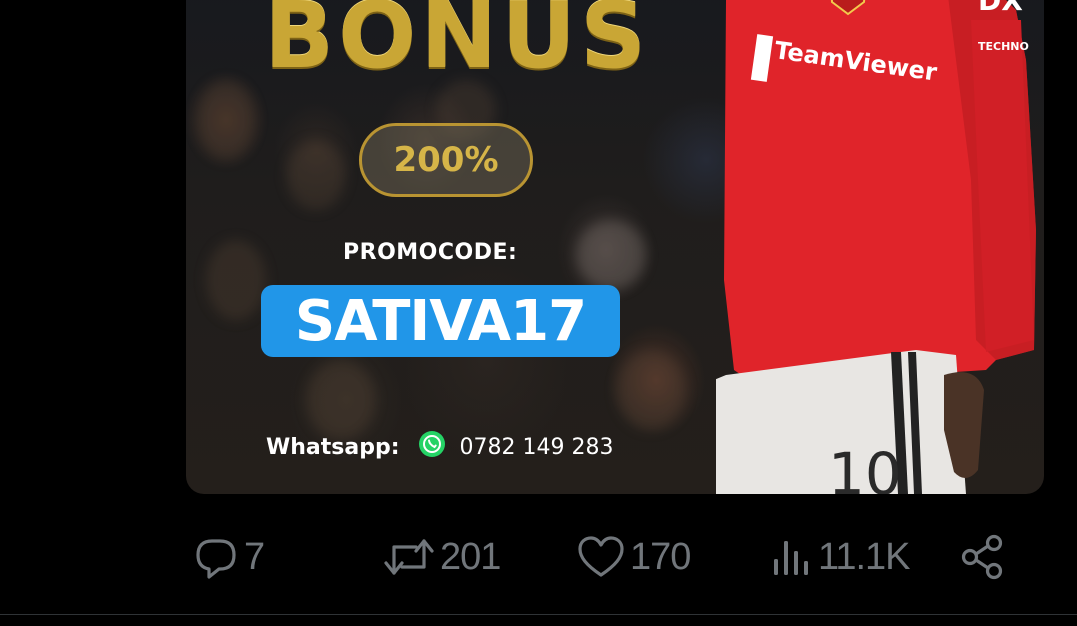 The width and height of the screenshot is (1077, 626). I want to click on promocode-label: PROMOCODE:, so click(430, 252).